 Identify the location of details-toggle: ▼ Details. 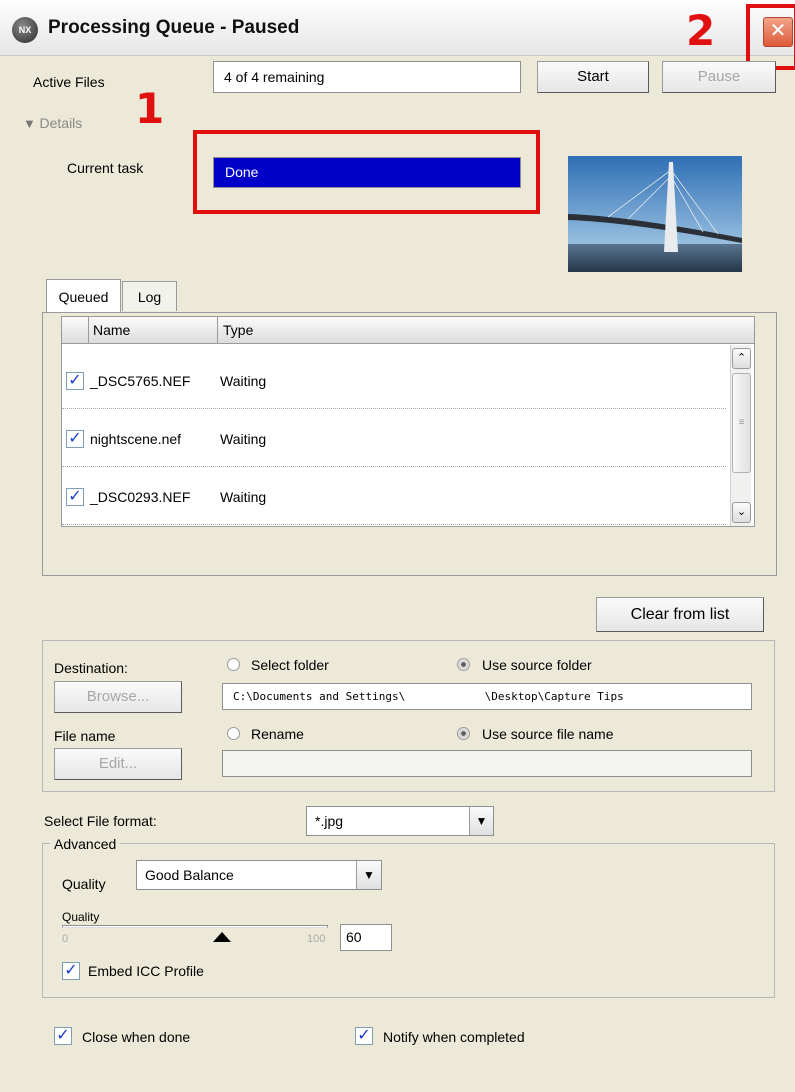
(52, 123).